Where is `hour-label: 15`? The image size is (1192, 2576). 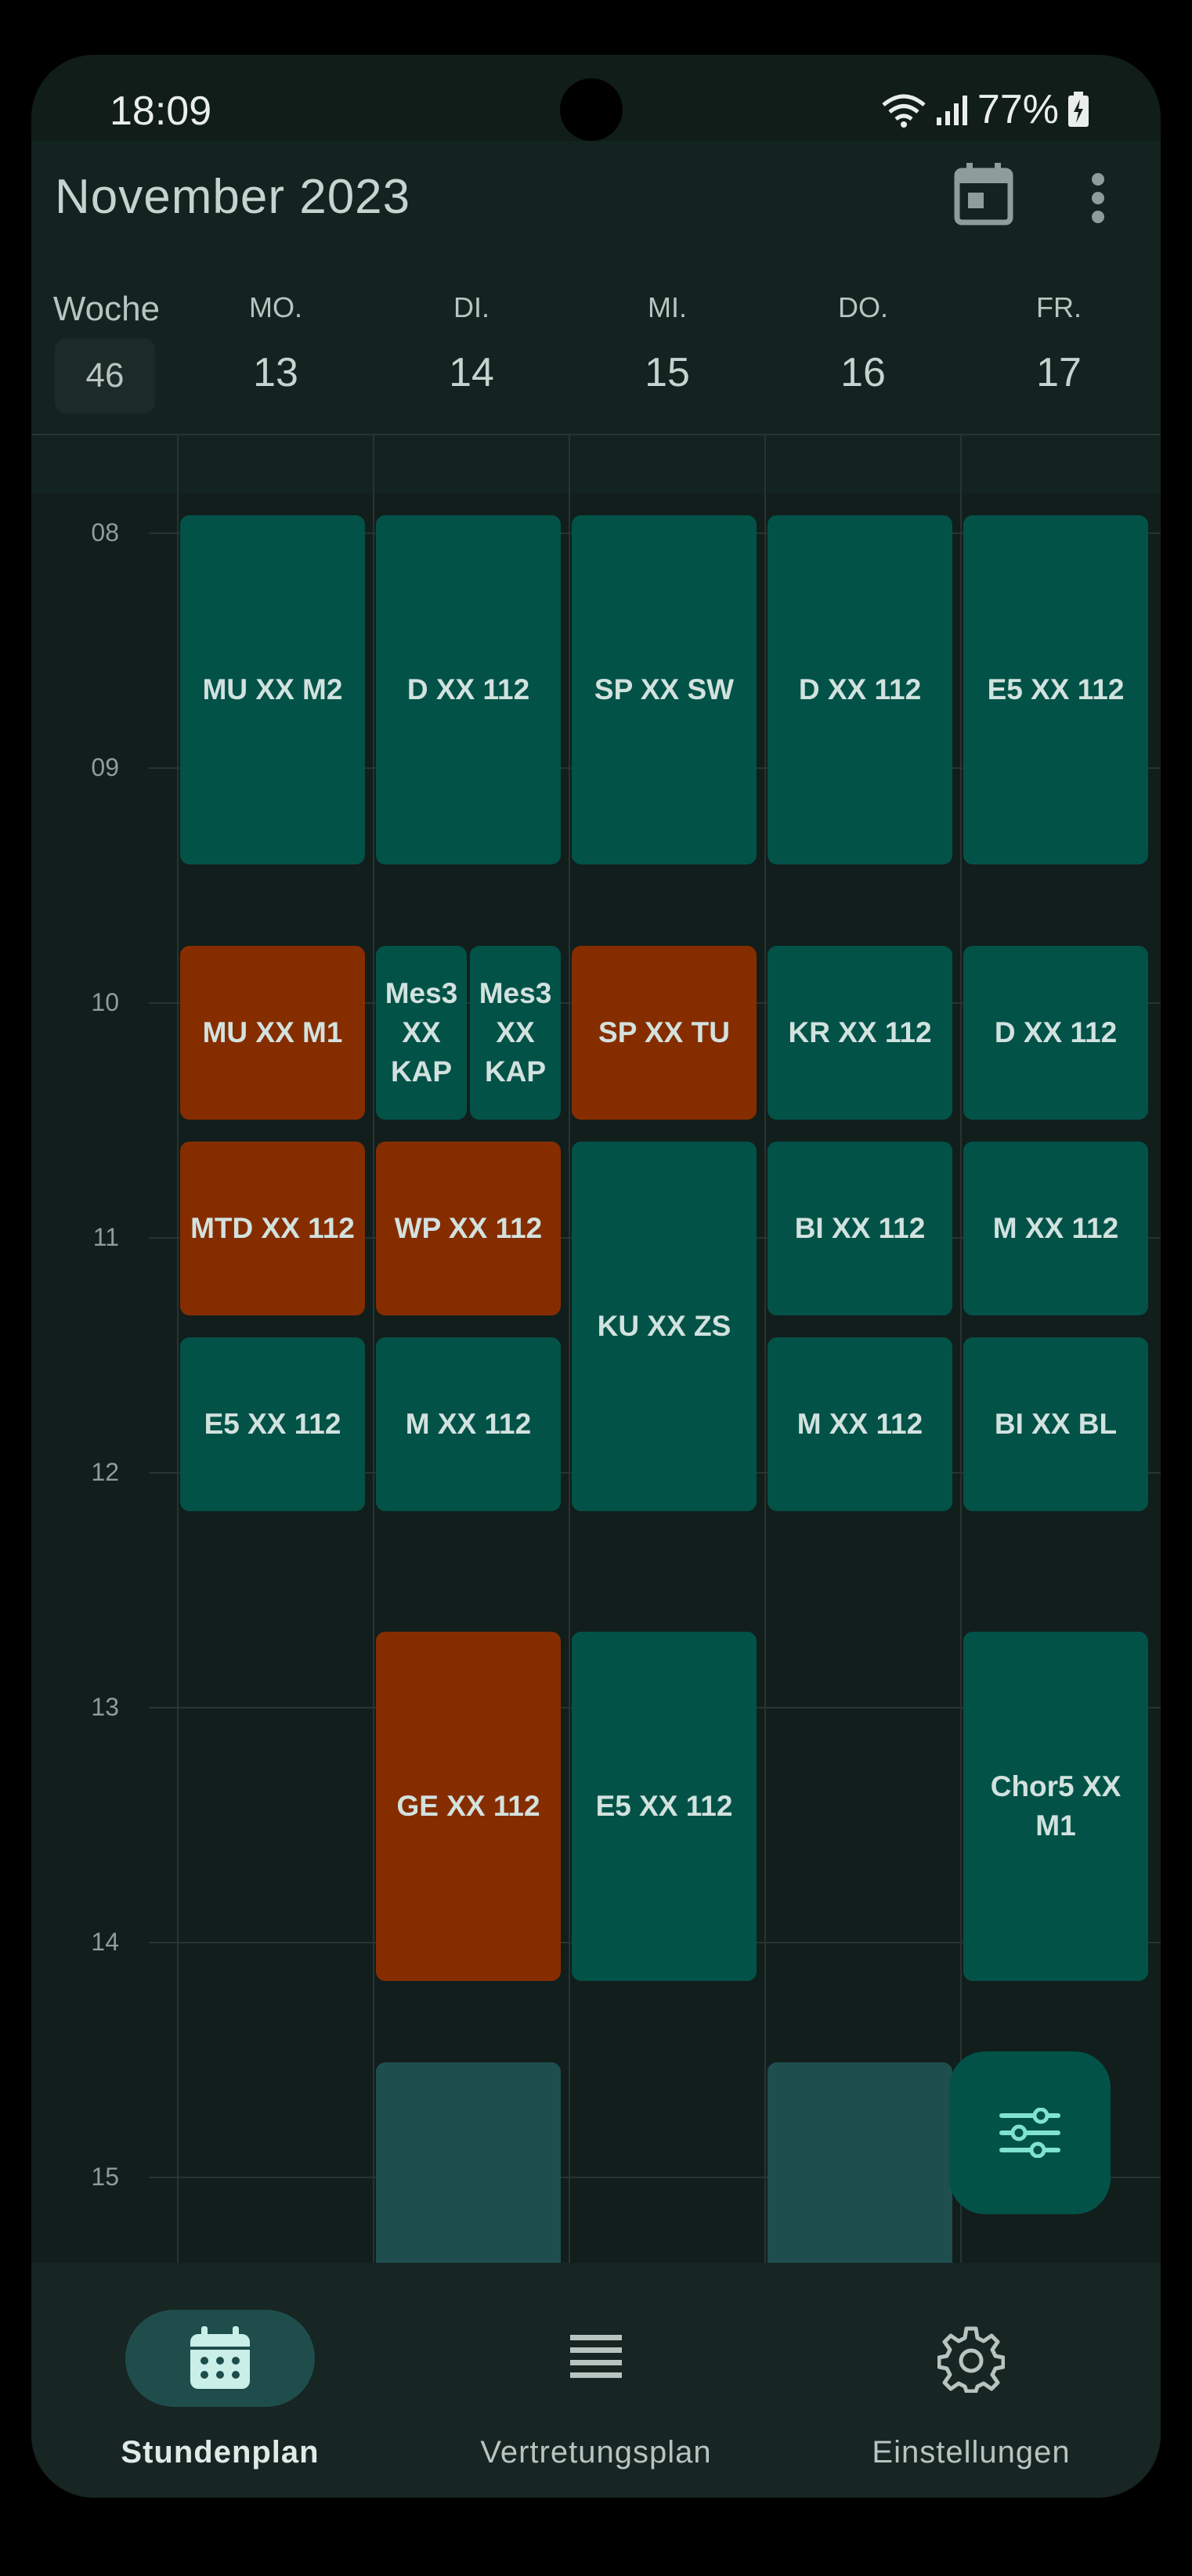
hour-label: 15 is located at coordinates (105, 2177).